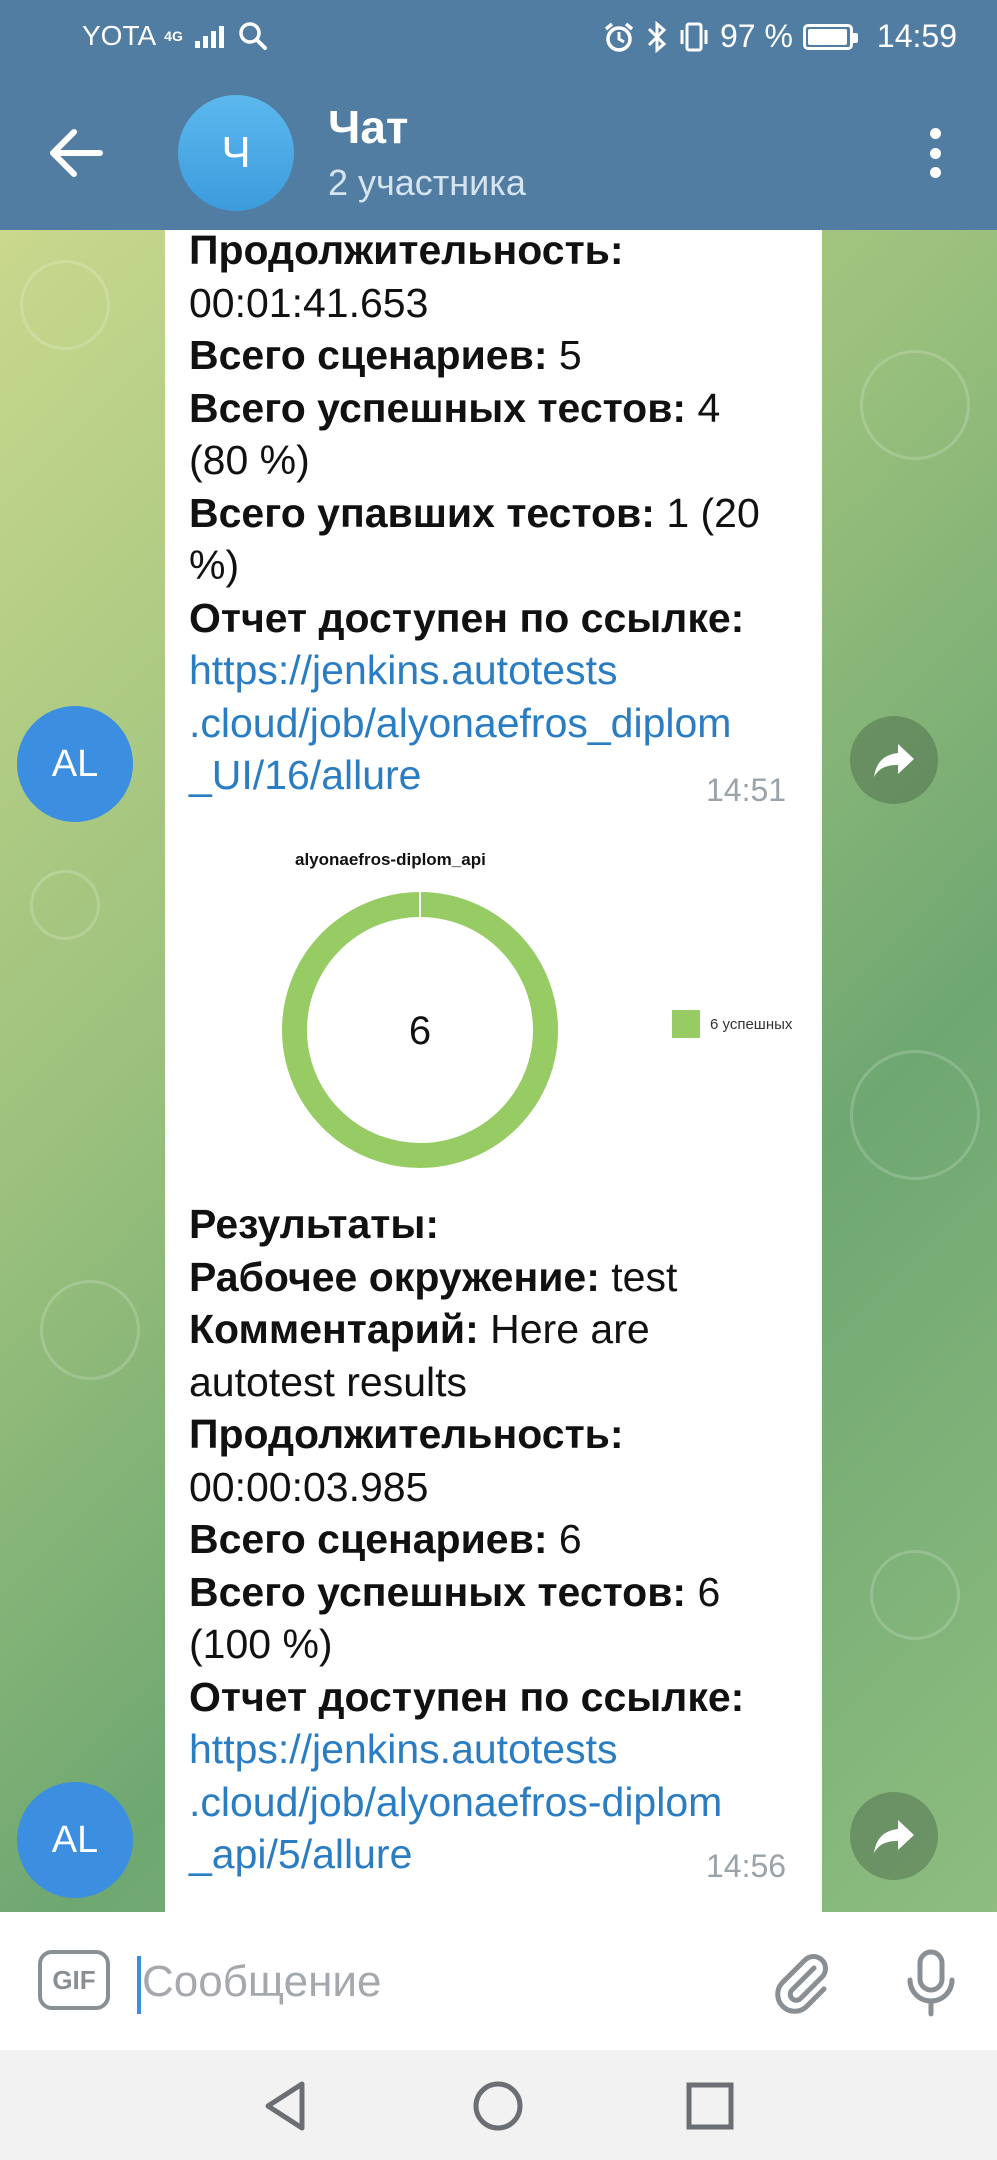  I want to click on back-arrow-icon, so click(75, 153).